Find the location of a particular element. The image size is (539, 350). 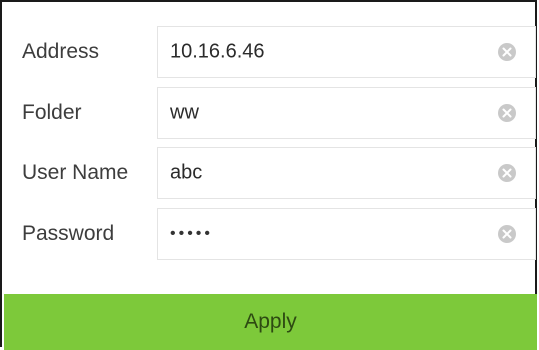

apply-button-label: Apply is located at coordinates (270, 321).